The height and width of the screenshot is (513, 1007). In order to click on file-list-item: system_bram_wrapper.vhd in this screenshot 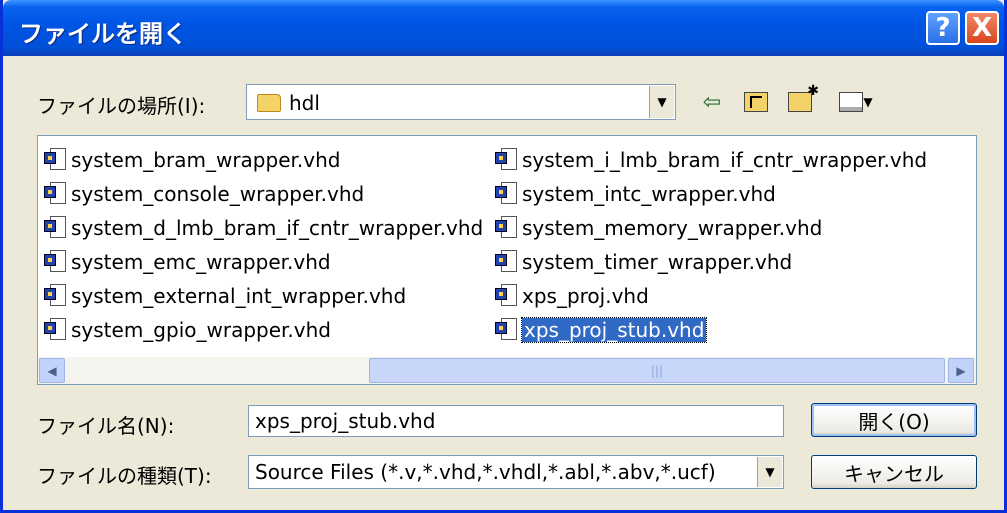, I will do `click(192, 160)`.